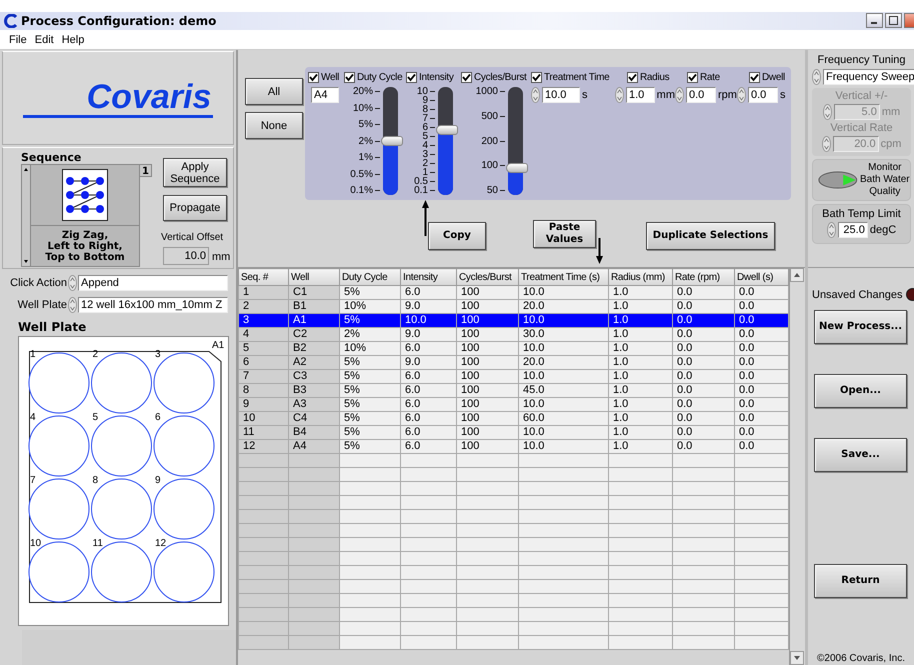  I want to click on well-number: 1, so click(33, 354).